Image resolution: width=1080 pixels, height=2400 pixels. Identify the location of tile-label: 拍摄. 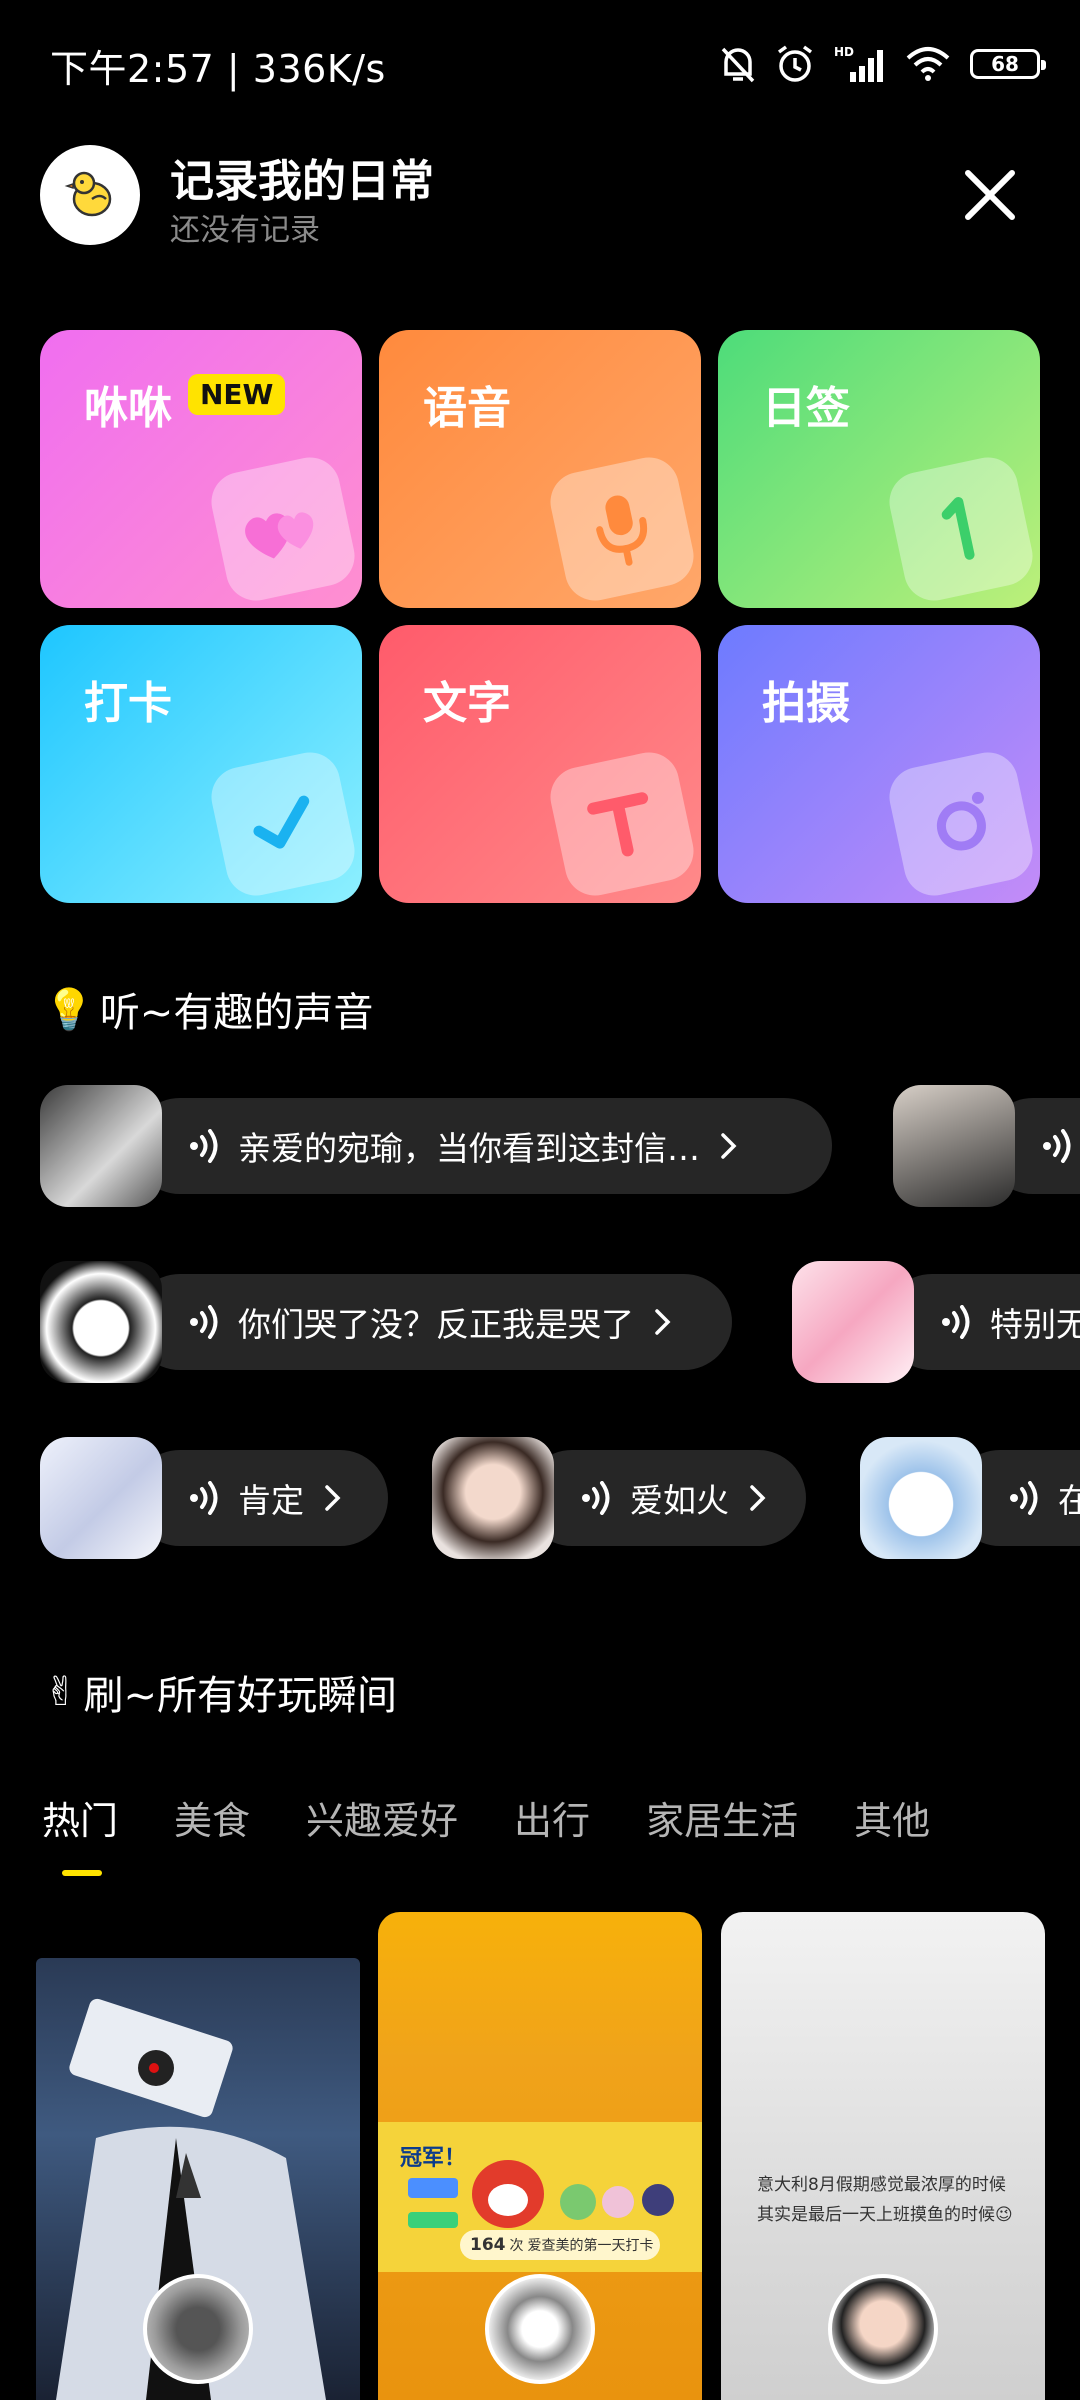
(806, 703).